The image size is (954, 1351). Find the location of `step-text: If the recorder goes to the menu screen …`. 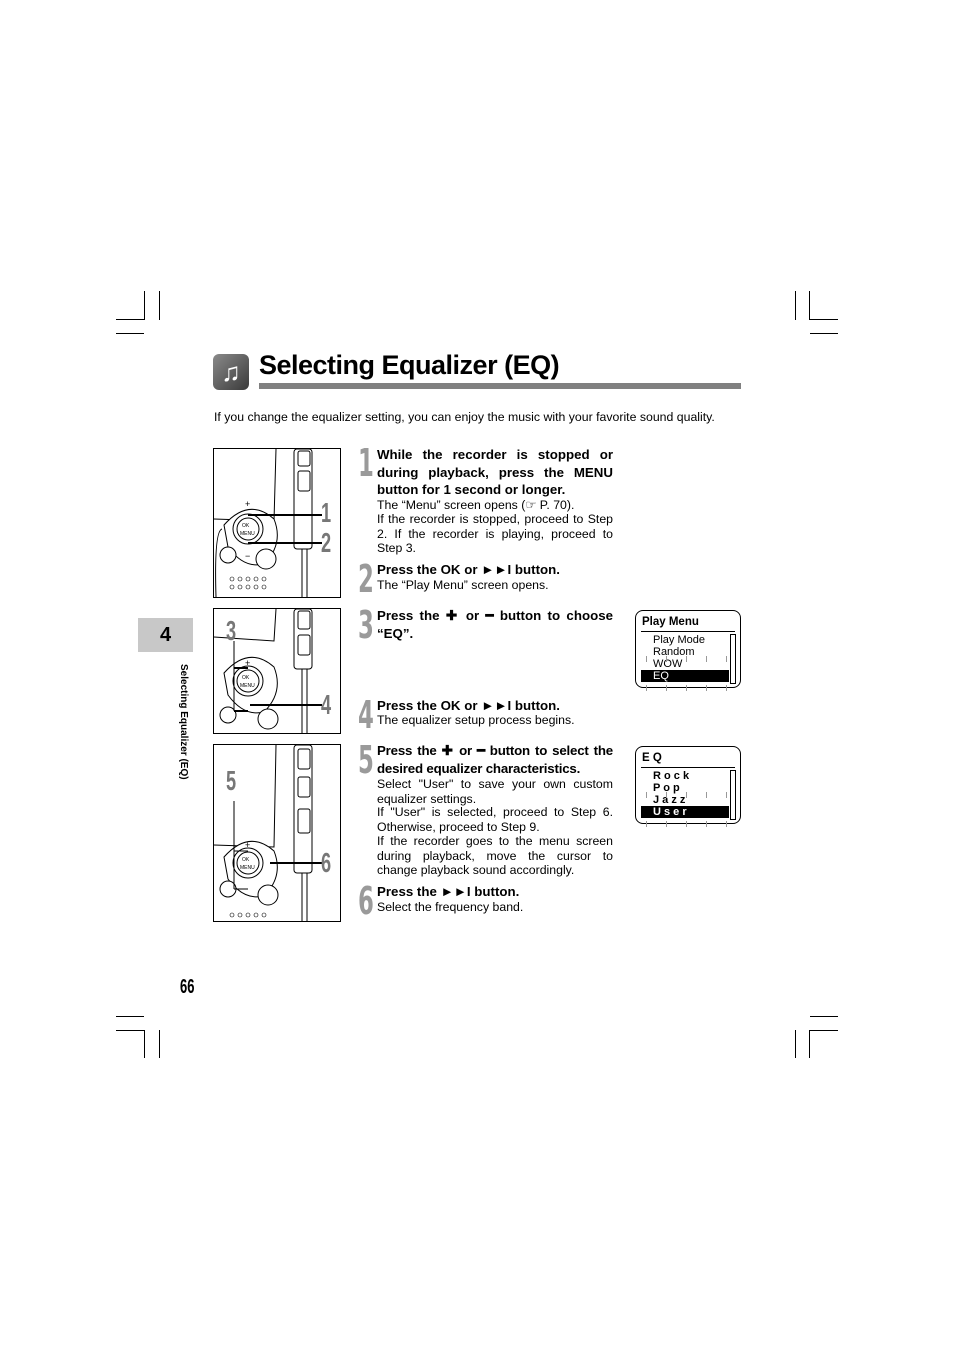

step-text: If the recorder goes to the menu screen … is located at coordinates (495, 856).